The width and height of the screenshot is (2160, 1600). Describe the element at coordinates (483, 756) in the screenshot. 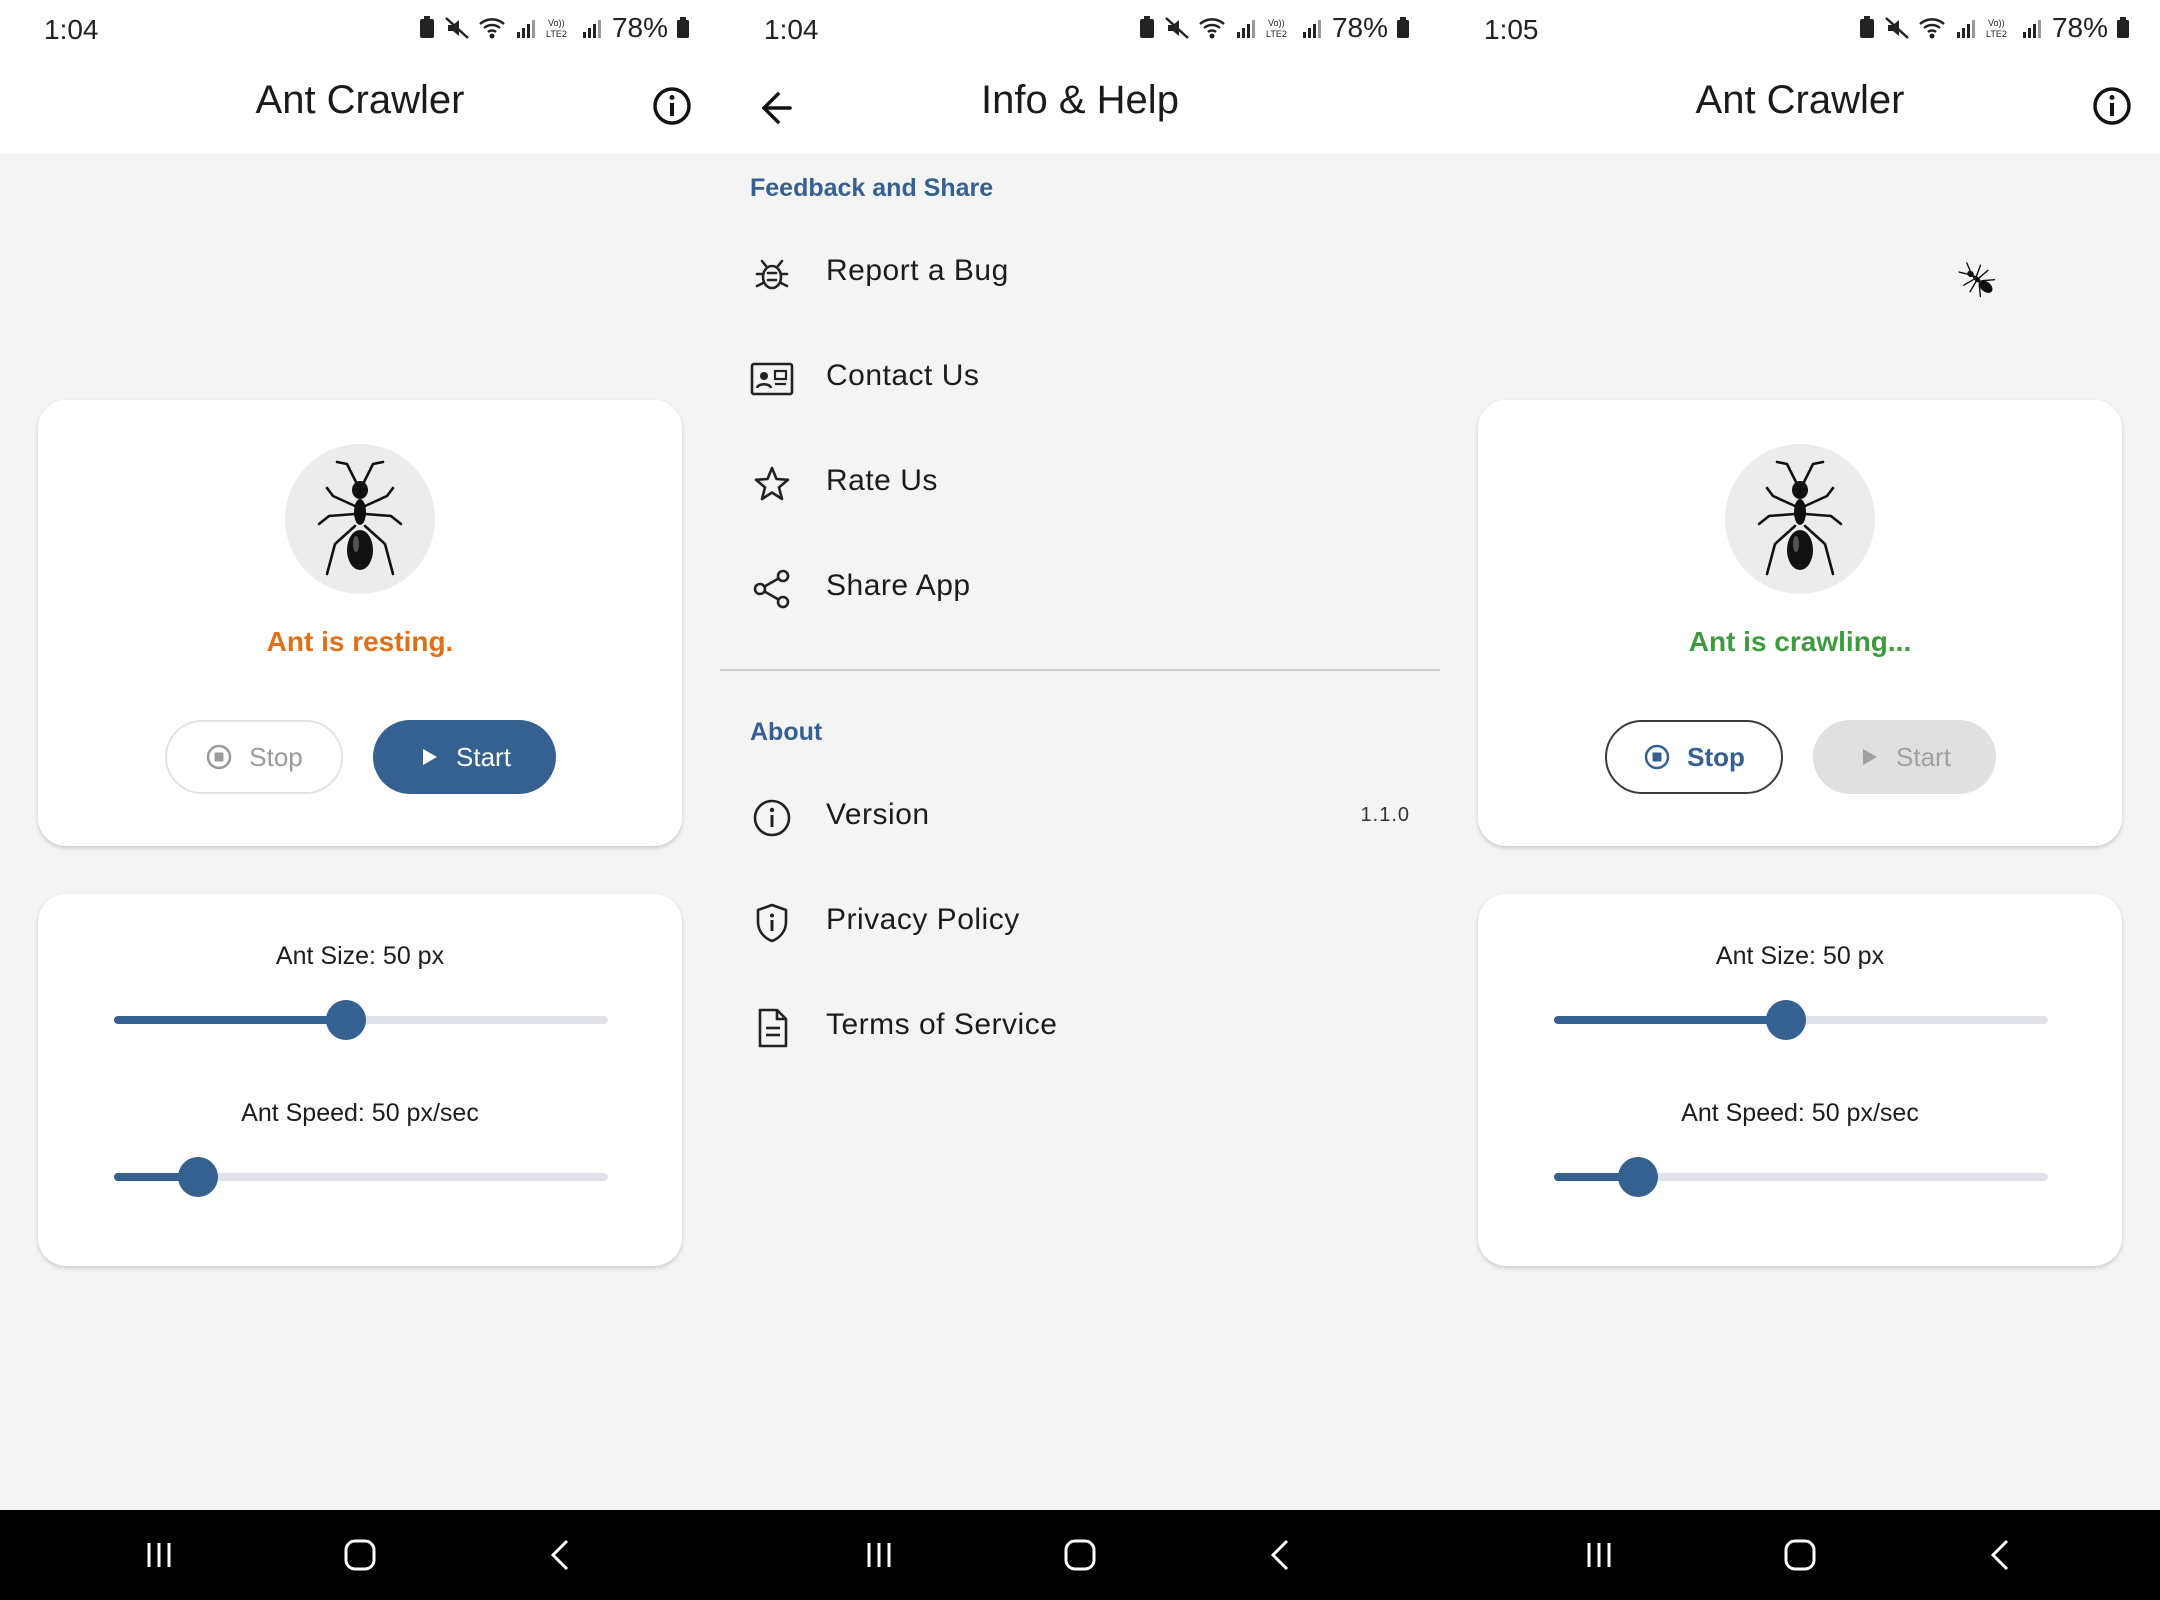

I see `start-button-label: Start` at that location.